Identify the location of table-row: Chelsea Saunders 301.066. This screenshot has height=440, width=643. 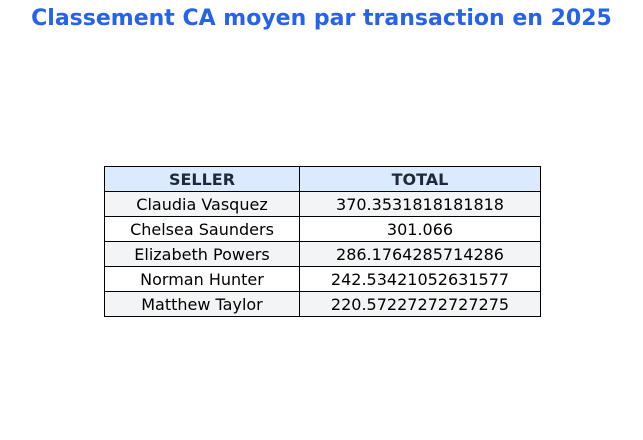
(322, 229).